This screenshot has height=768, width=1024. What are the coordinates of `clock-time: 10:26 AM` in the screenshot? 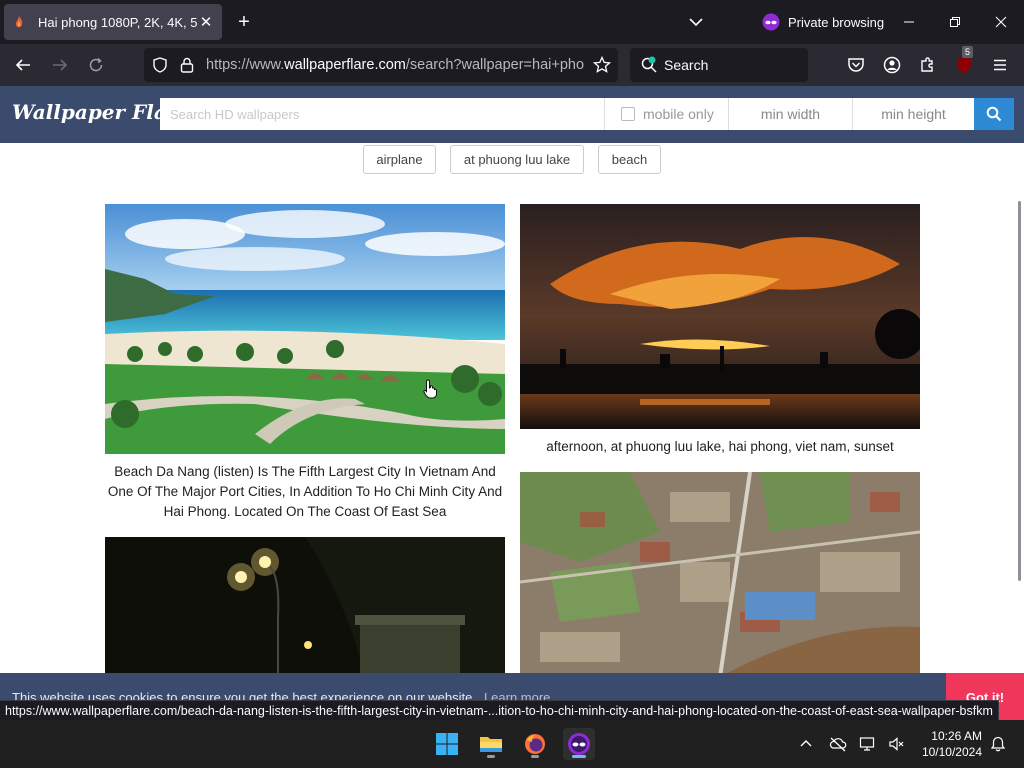 It's located at (956, 736).